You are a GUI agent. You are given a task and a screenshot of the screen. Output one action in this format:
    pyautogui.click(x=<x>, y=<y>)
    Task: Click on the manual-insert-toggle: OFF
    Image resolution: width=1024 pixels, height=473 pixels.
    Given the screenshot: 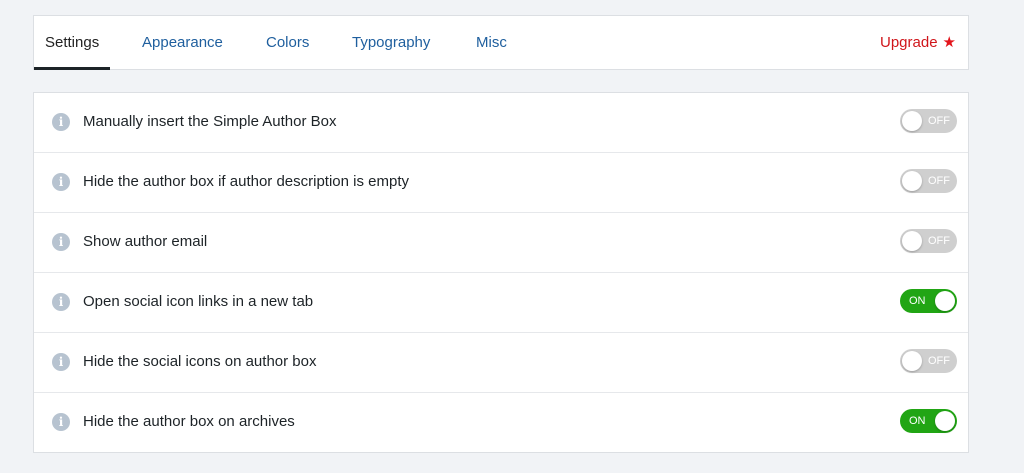 What is the action you would take?
    pyautogui.click(x=928, y=121)
    